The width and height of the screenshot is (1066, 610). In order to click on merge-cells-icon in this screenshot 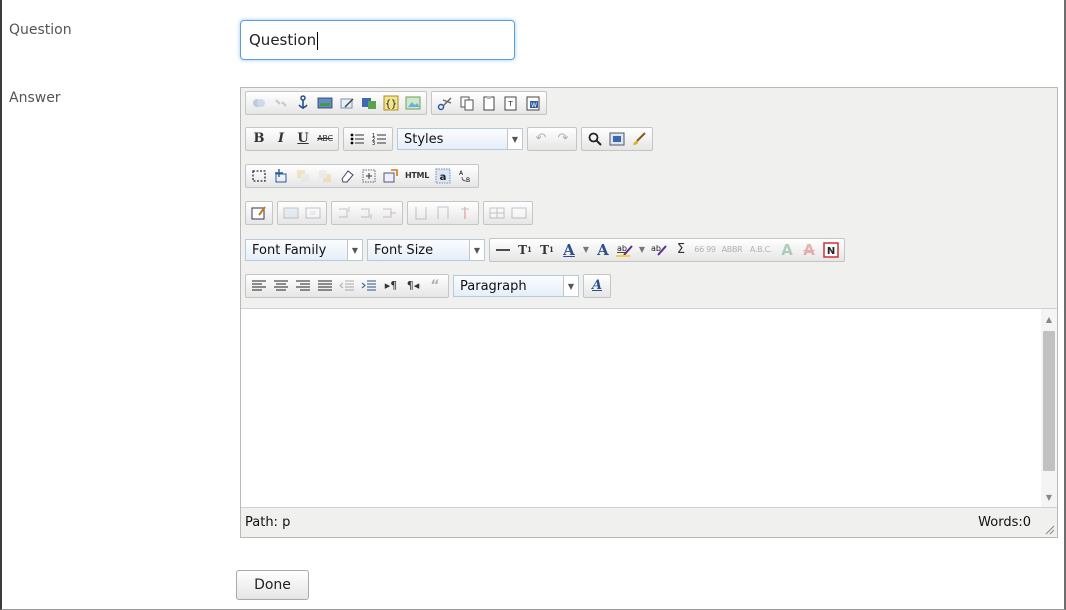, I will do `click(519, 213)`.